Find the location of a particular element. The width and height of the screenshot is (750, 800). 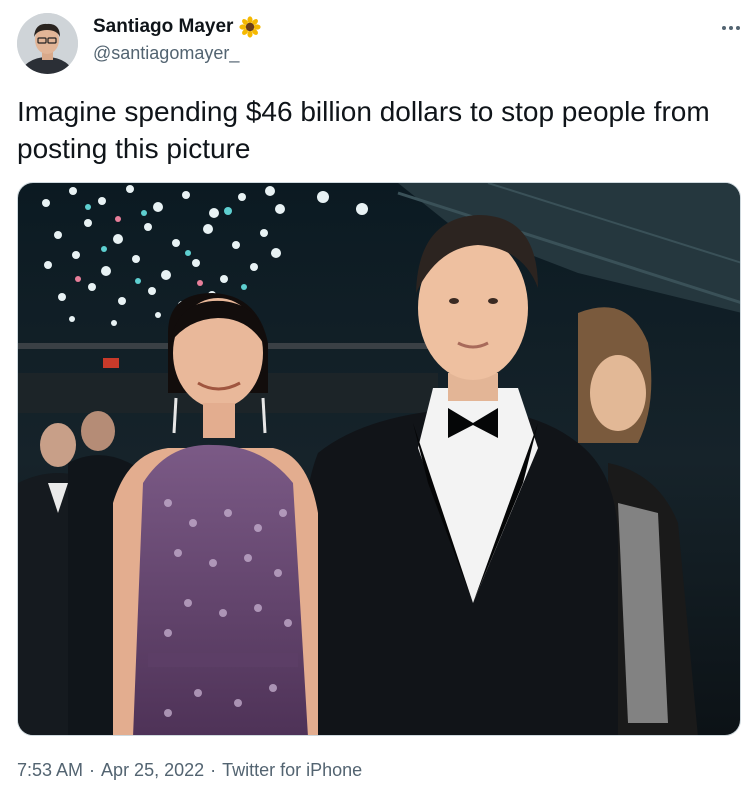

more-options-button is located at coordinates (731, 28).